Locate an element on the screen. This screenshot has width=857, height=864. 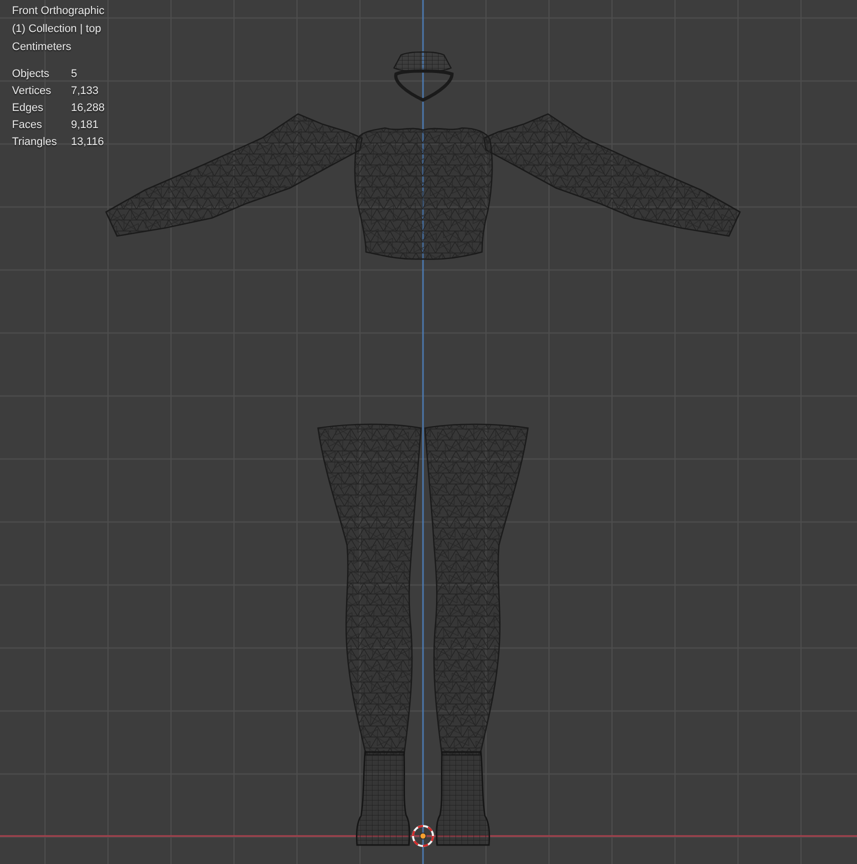
stat-value: 13,116 is located at coordinates (87, 142).